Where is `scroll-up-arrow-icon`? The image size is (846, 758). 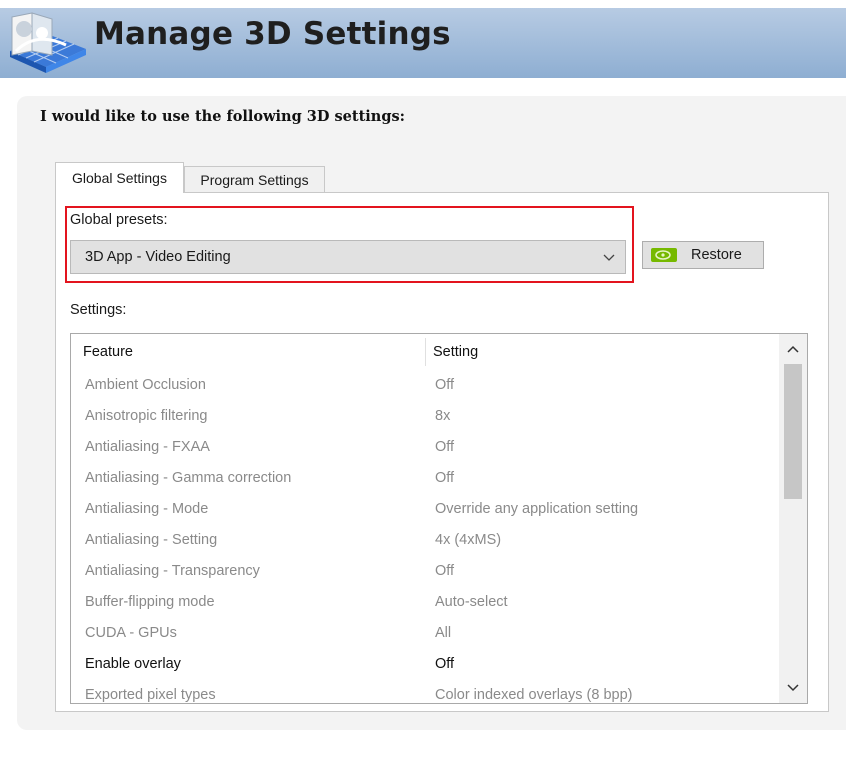 scroll-up-arrow-icon is located at coordinates (793, 350).